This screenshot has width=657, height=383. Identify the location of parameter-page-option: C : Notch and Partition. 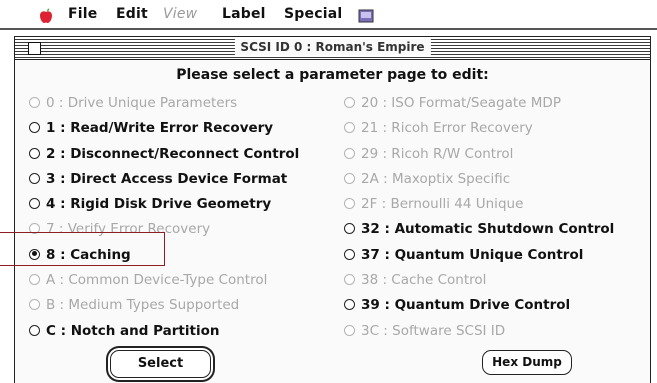
(164, 331).